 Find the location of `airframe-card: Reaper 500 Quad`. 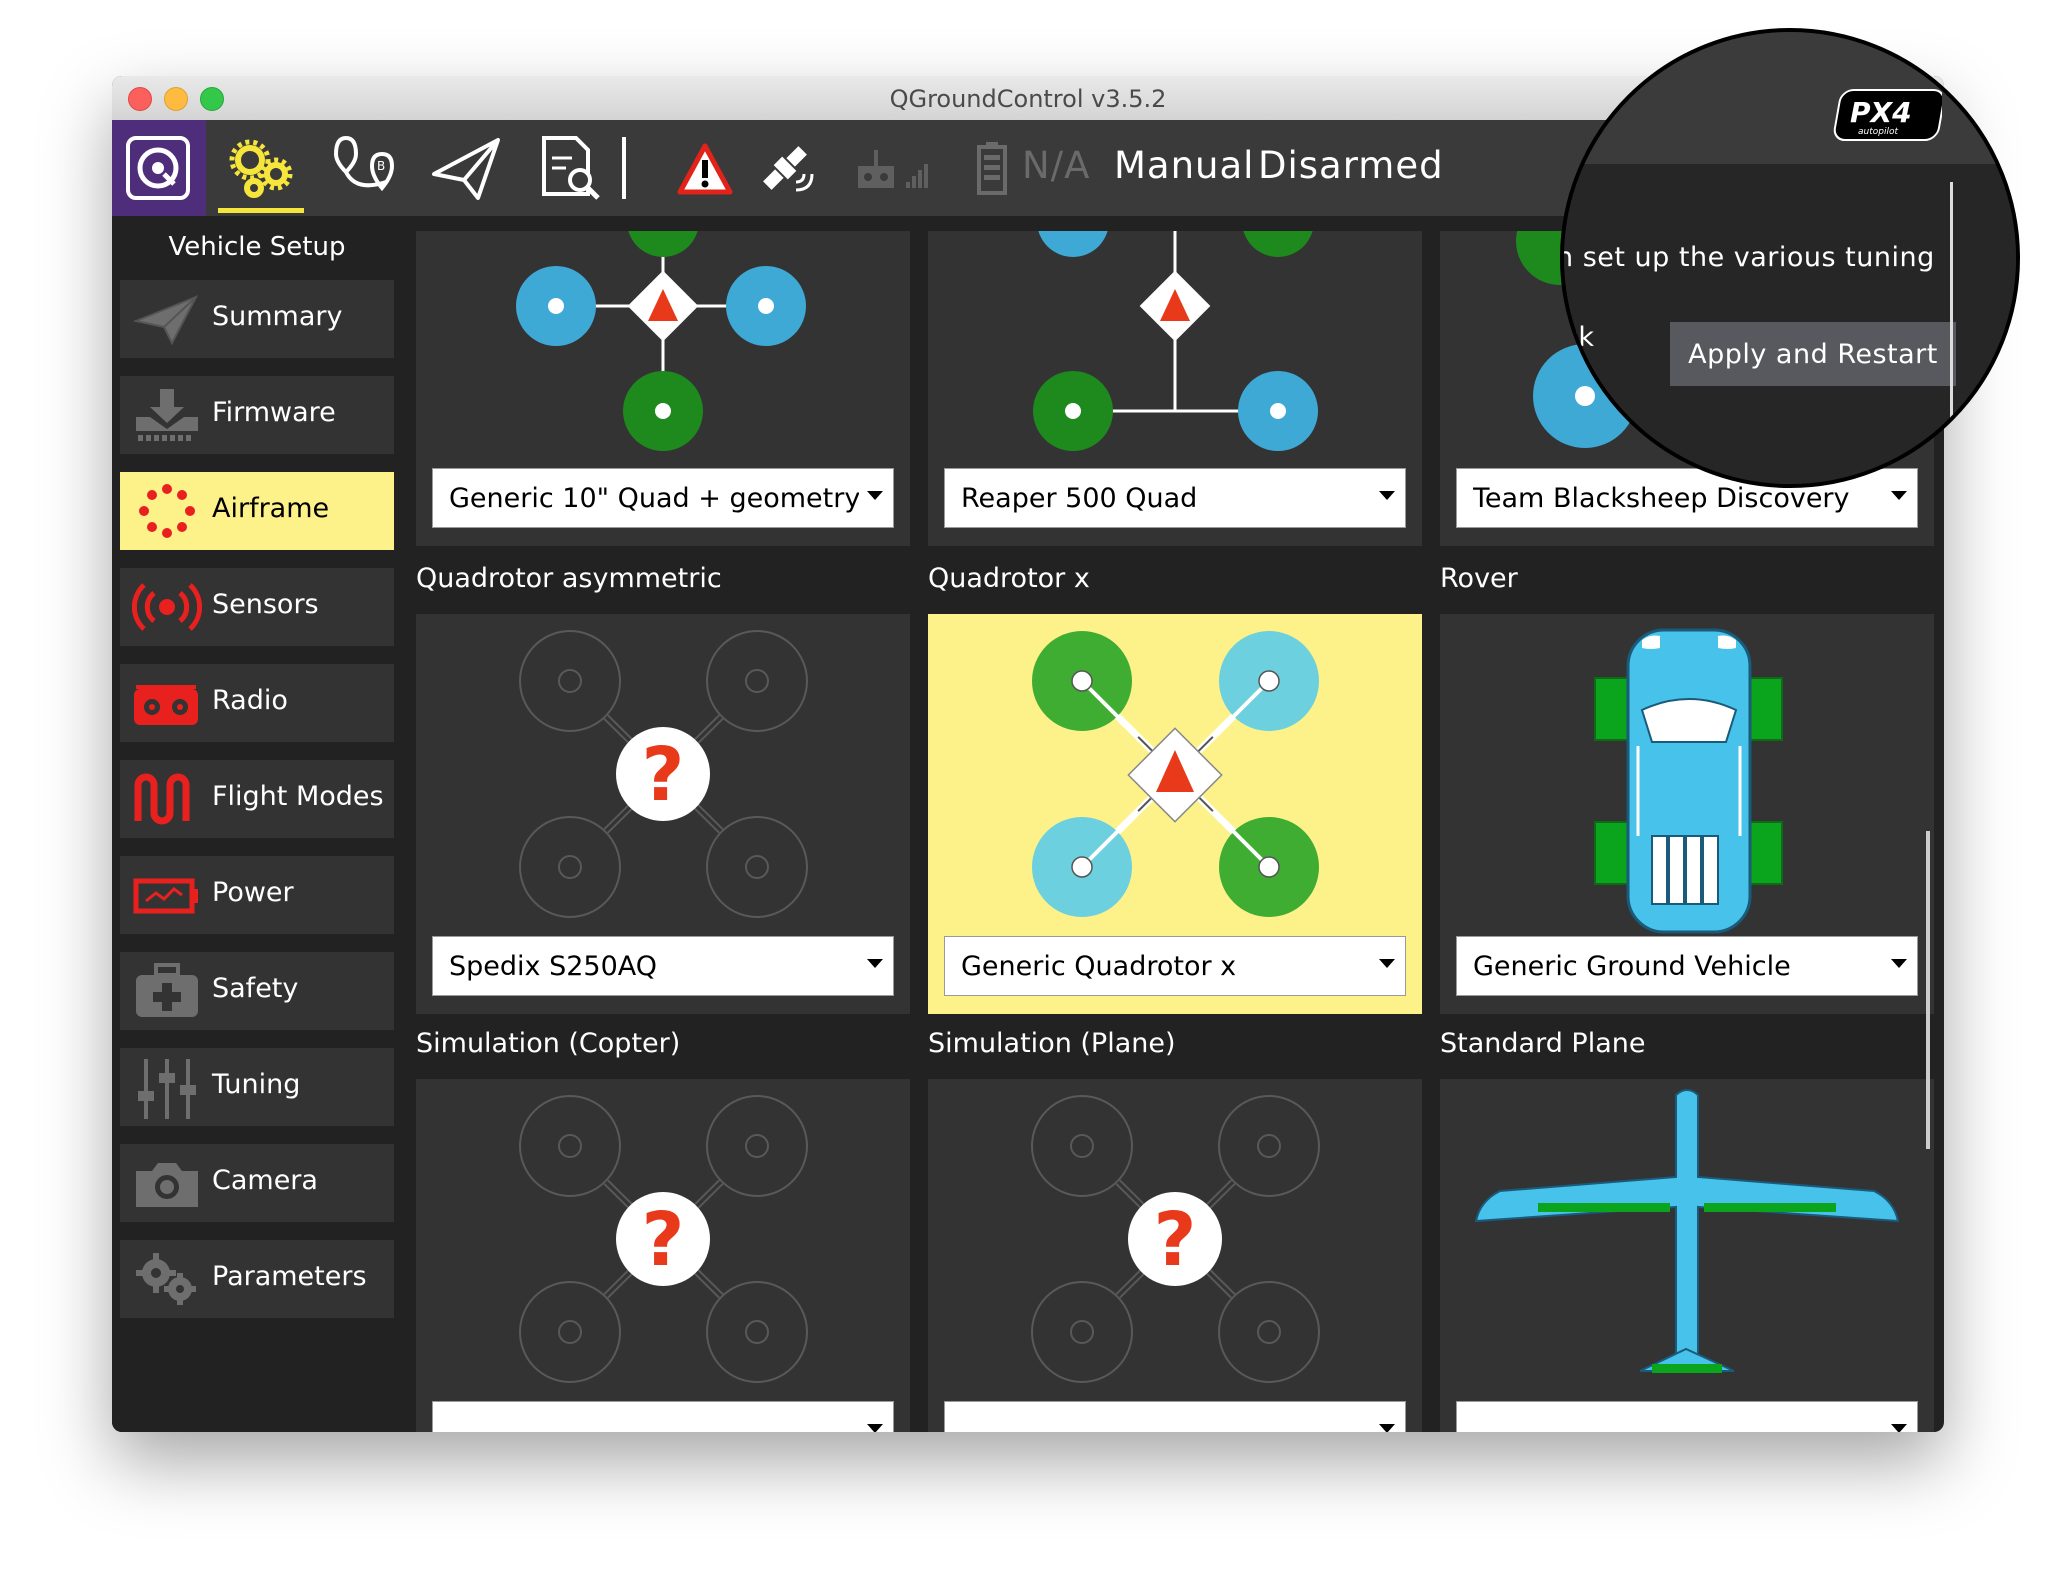

airframe-card: Reaper 500 Quad is located at coordinates (1175, 381).